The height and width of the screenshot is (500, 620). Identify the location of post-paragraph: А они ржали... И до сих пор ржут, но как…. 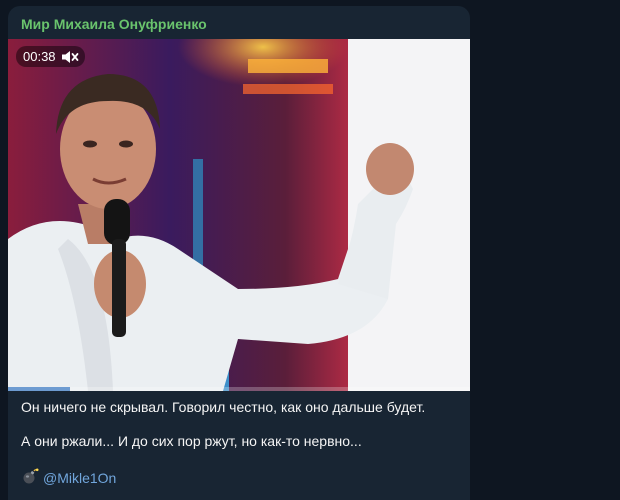
(191, 441).